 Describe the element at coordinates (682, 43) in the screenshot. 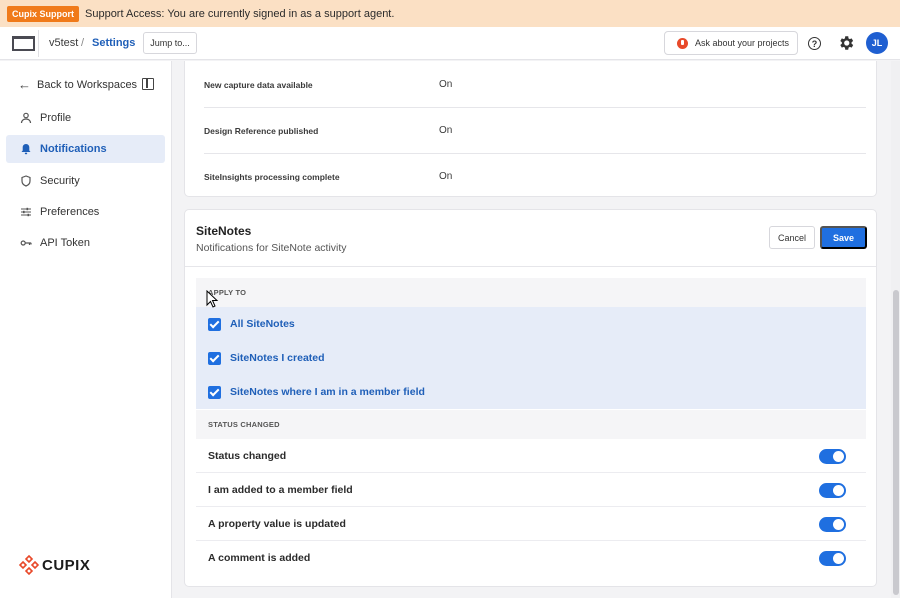

I see `ai-assistant-icon` at that location.